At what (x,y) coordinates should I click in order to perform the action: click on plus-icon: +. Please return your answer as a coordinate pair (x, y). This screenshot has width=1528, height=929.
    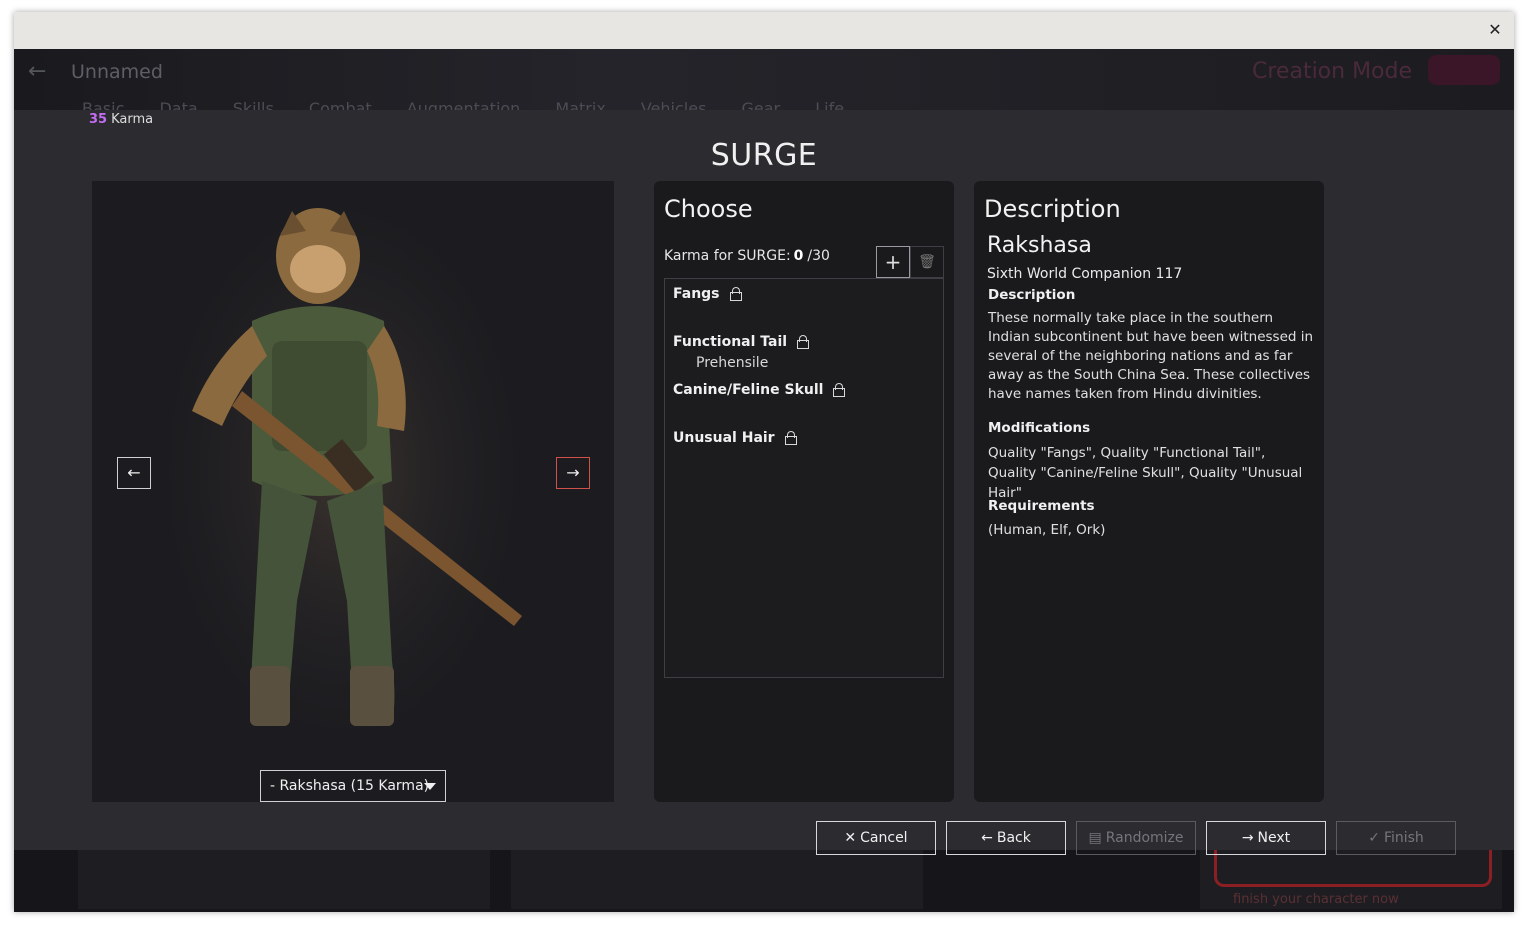
    Looking at the image, I should click on (893, 262).